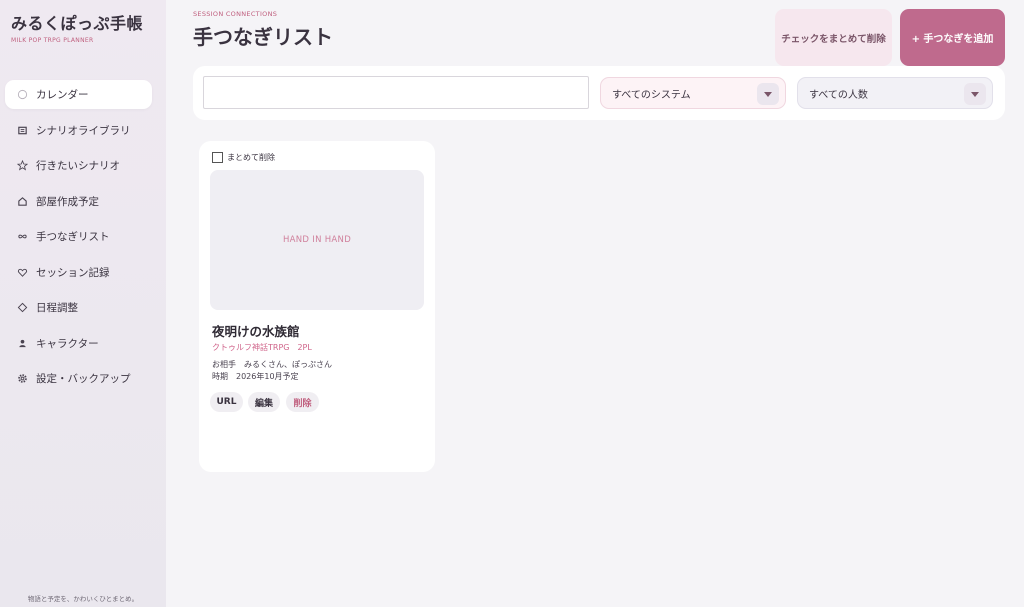 This screenshot has height=607, width=1024. What do you see at coordinates (220, 376) in the screenshot?
I see `timing-key: 時期` at bounding box center [220, 376].